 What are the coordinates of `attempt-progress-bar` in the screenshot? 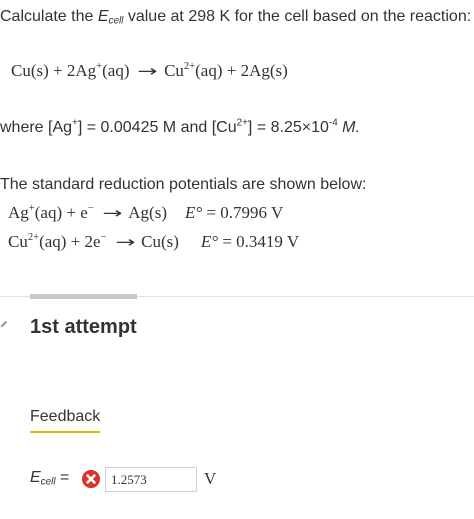 It's located at (83, 296).